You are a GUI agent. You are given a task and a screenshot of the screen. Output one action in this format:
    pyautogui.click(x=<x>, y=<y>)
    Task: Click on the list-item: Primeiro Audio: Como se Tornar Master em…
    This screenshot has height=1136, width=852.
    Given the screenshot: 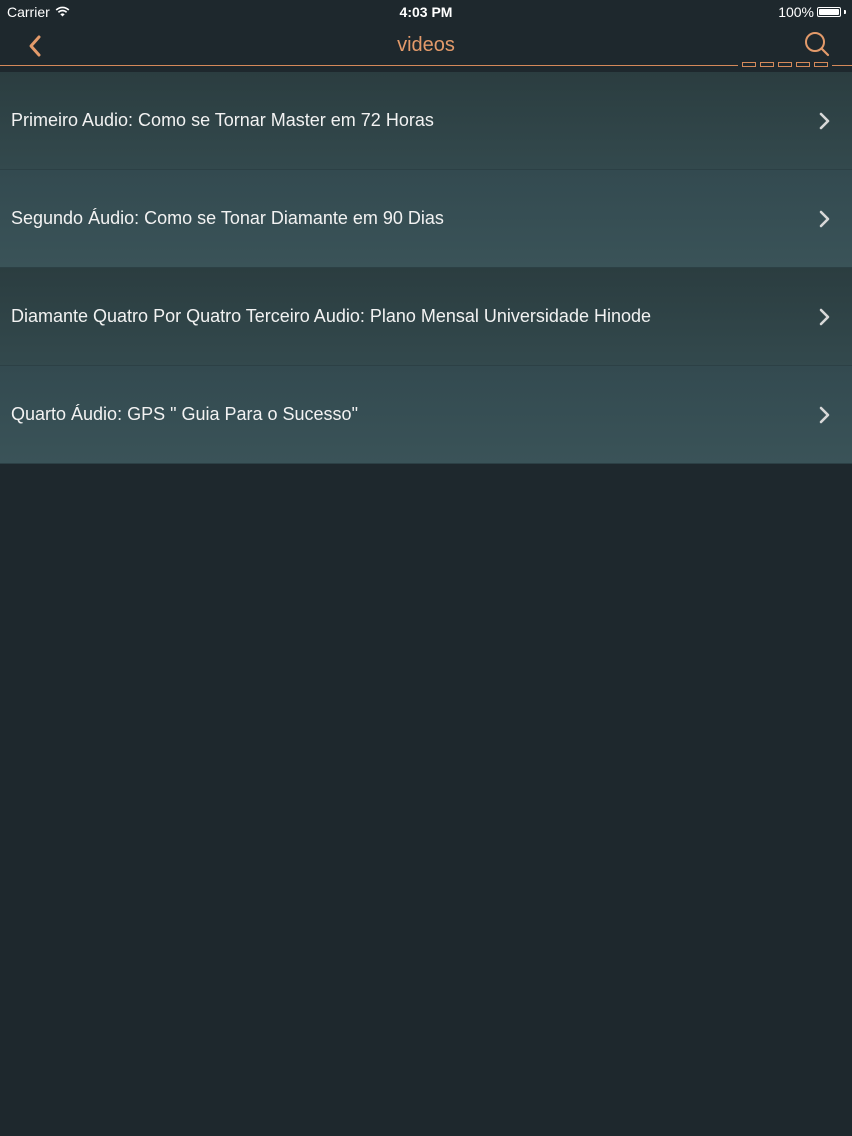 What is the action you would take?
    pyautogui.click(x=426, y=121)
    